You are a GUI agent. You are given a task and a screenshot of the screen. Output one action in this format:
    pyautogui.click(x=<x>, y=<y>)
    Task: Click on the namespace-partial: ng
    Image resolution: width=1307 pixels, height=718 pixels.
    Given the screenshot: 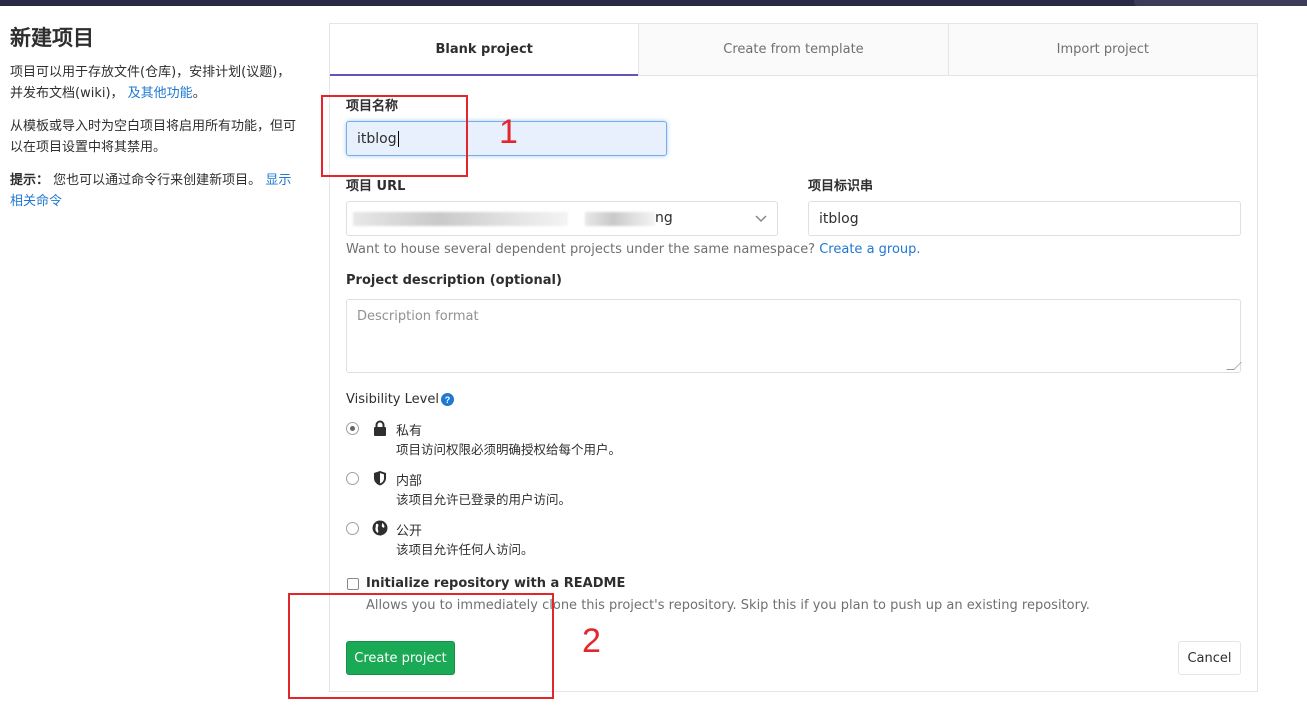 What is the action you would take?
    pyautogui.click(x=664, y=218)
    